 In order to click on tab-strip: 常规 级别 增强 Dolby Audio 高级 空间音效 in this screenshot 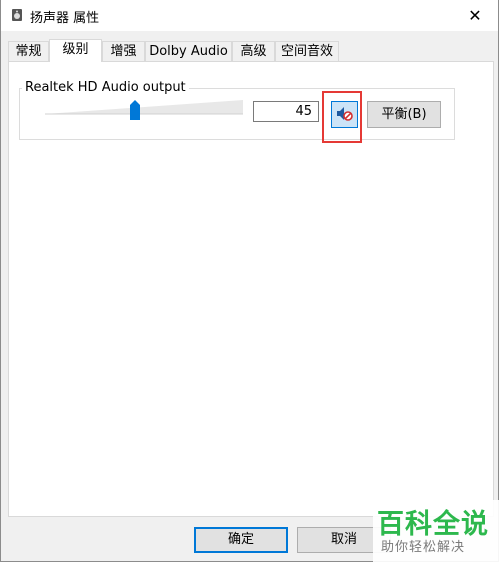, I will do `click(251, 50)`.